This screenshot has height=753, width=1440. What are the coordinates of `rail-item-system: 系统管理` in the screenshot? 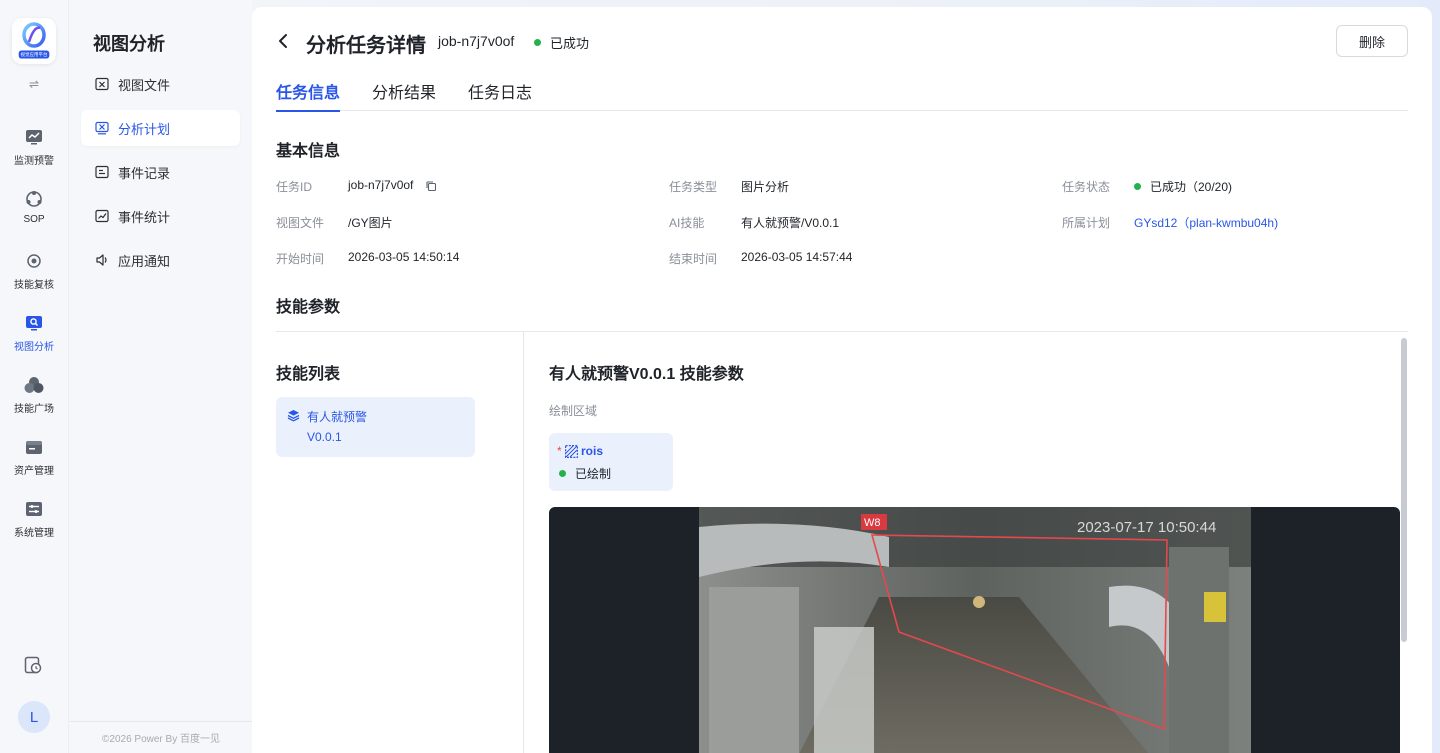 It's located at (34, 519).